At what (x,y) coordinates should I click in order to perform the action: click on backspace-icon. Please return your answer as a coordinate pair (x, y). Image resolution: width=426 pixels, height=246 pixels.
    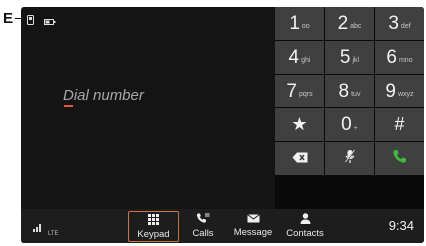
    Looking at the image, I should click on (300, 159).